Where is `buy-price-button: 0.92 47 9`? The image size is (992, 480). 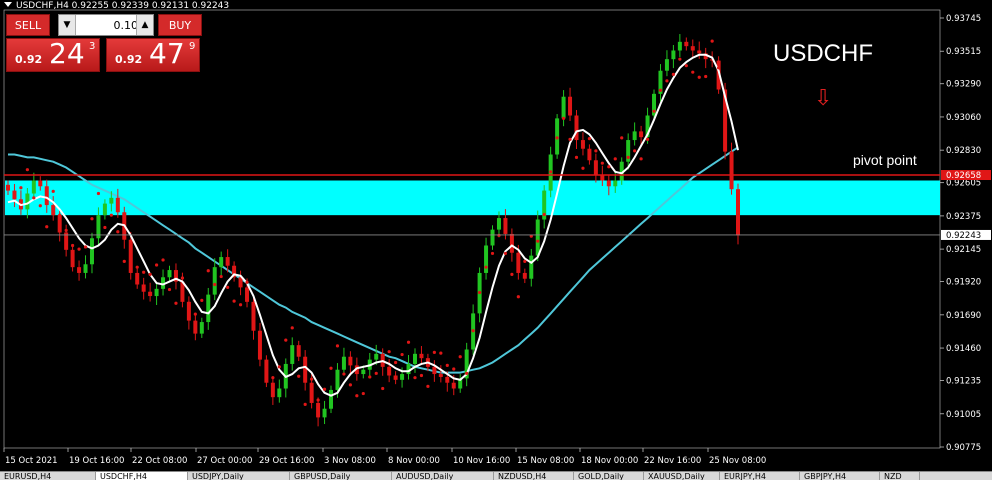
buy-price-button: 0.92 47 9 is located at coordinates (153, 54).